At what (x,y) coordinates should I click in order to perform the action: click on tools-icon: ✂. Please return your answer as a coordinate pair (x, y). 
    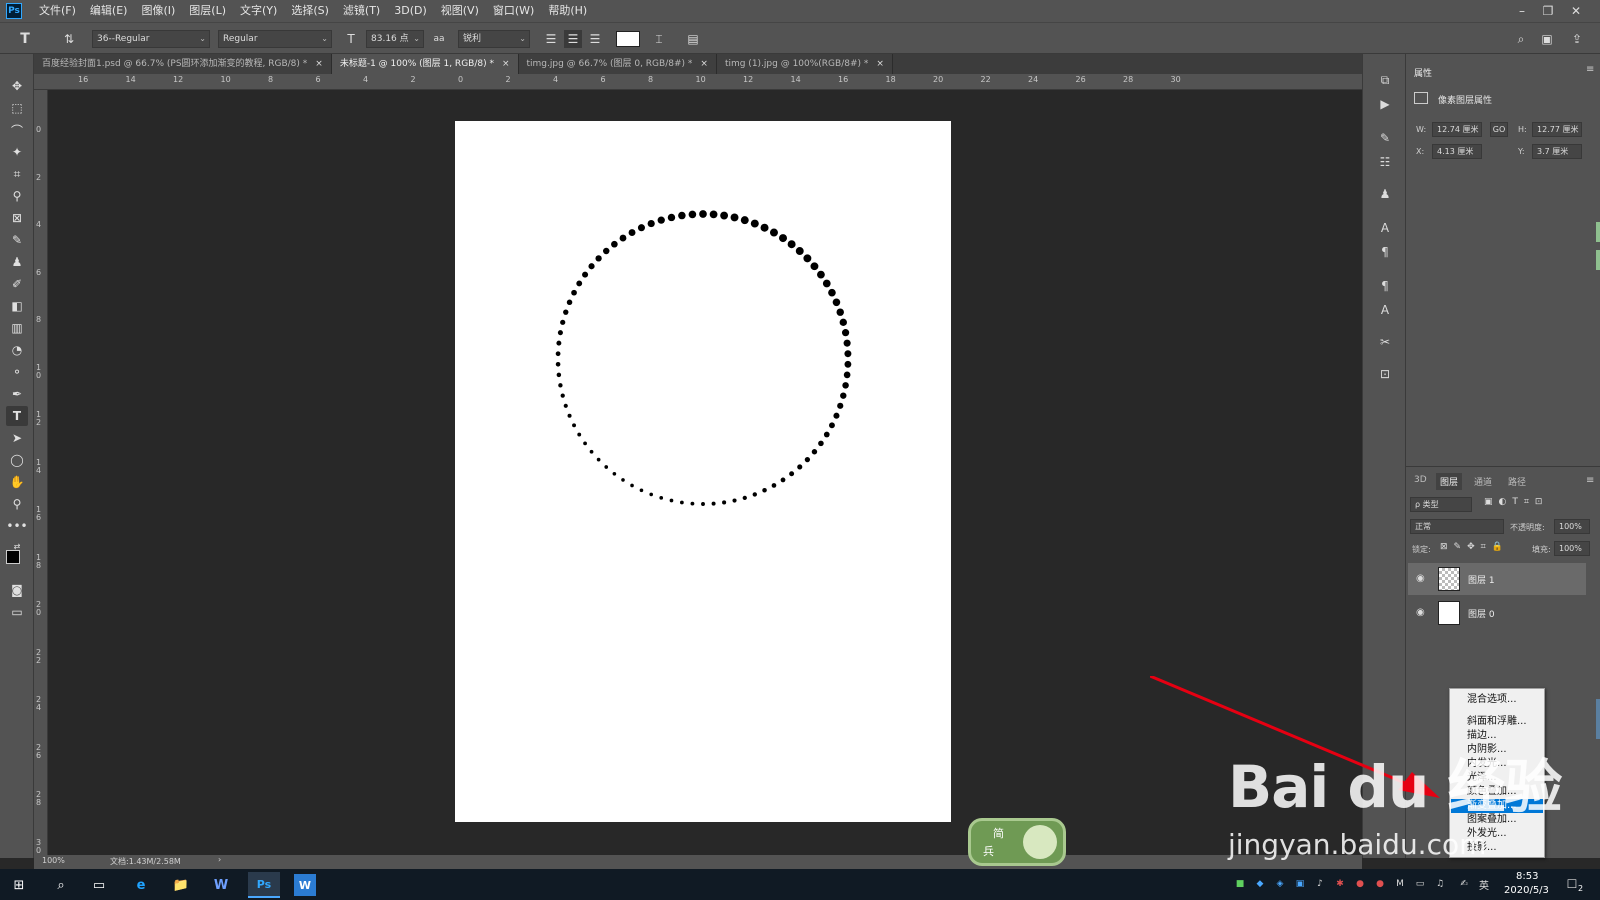
    Looking at the image, I should click on (1385, 342).